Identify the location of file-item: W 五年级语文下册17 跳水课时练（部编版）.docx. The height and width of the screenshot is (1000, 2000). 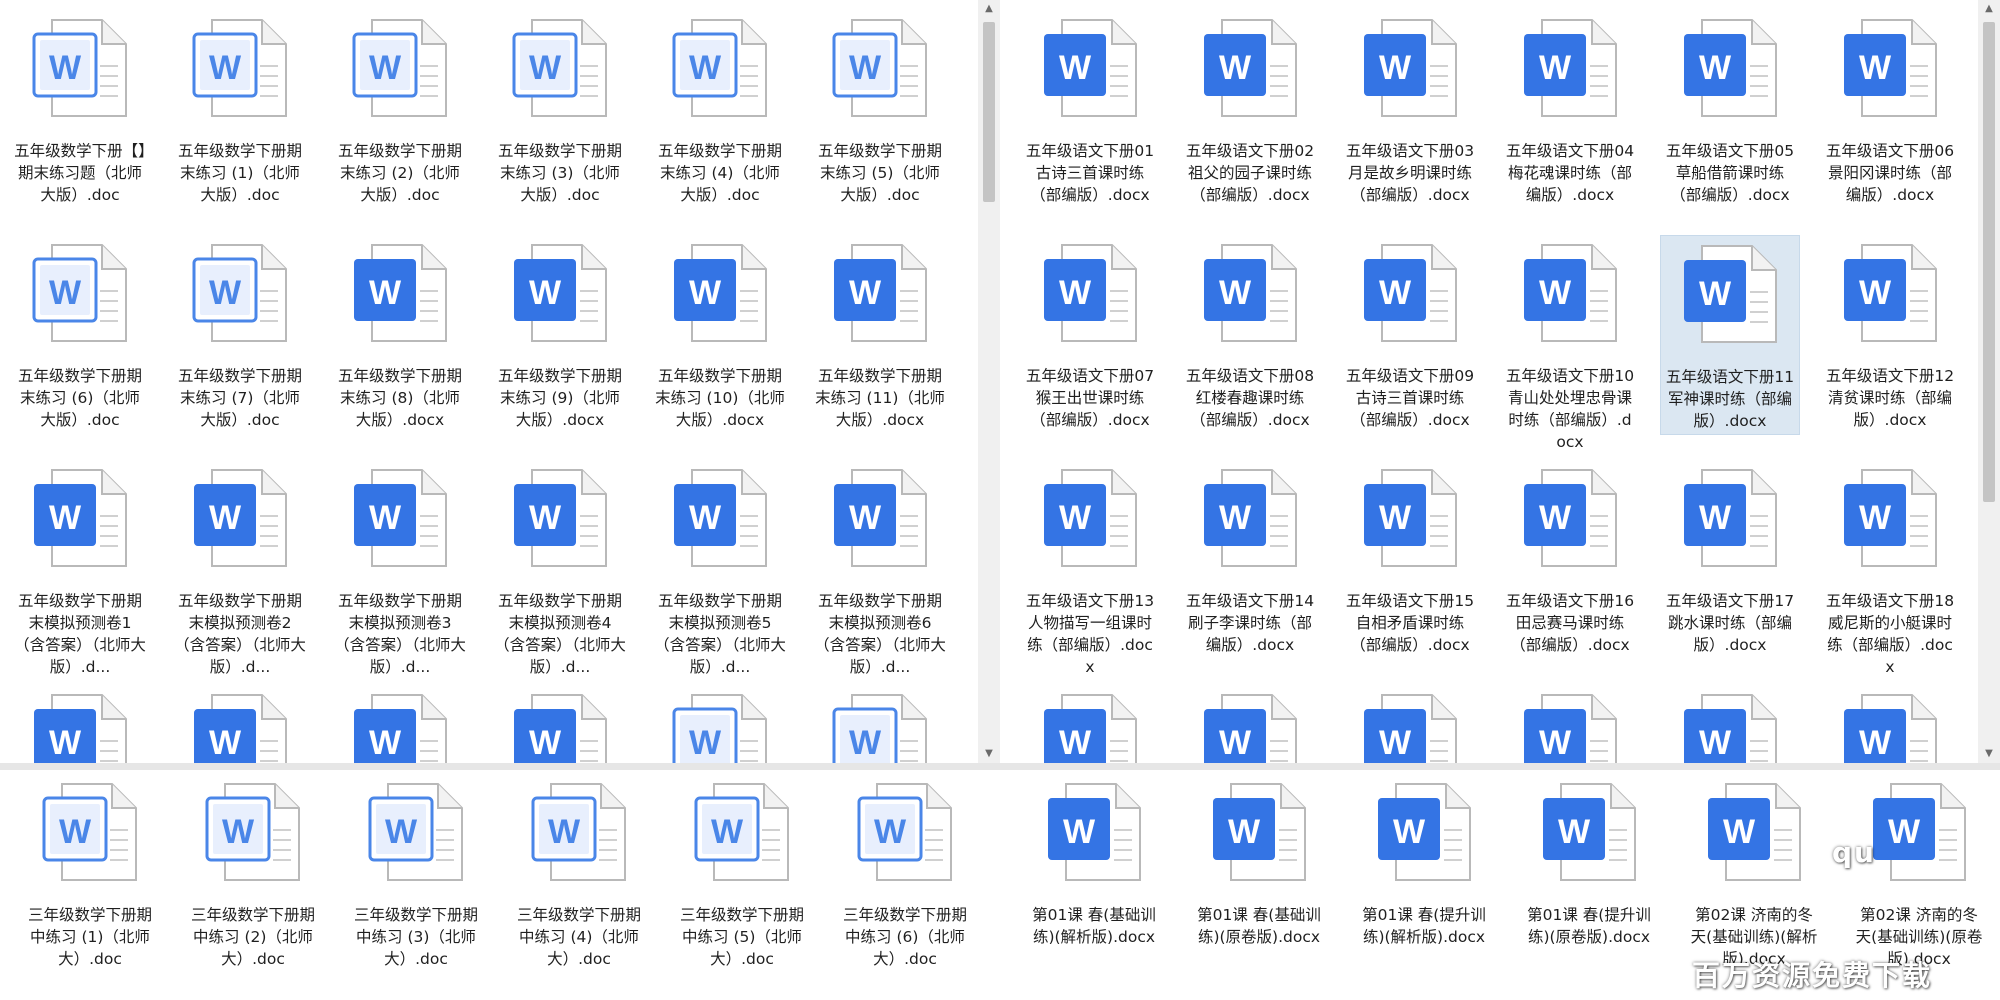
(1730, 561).